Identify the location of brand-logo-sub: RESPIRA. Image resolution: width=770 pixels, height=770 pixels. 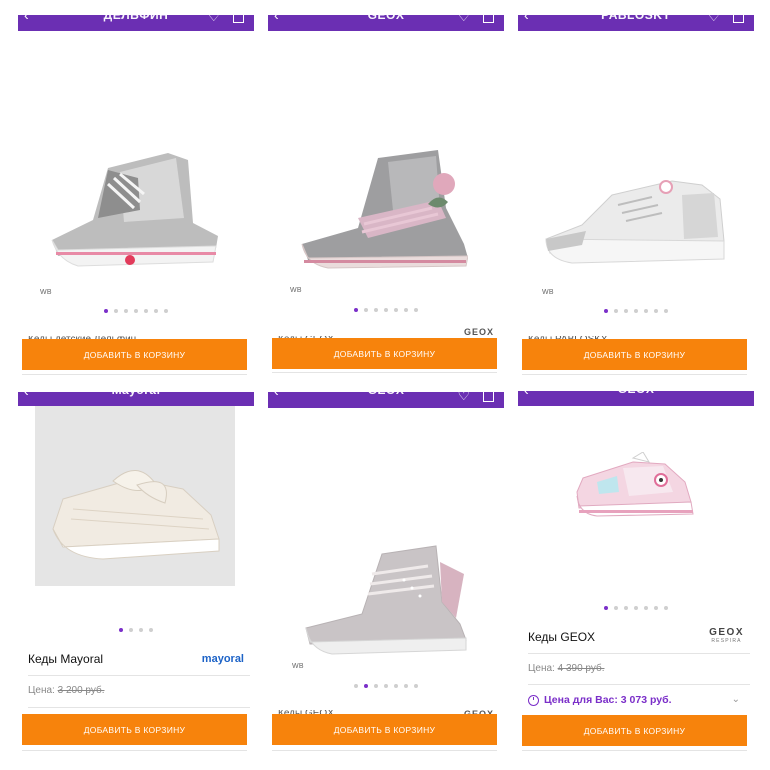
(726, 641).